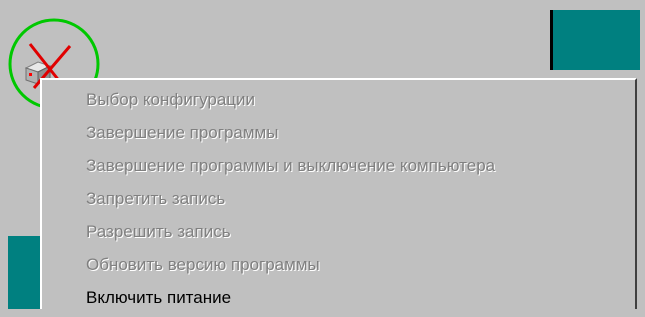 The image size is (645, 317). I want to click on menu-item-update-version: Обновить версию программы, so click(203, 265).